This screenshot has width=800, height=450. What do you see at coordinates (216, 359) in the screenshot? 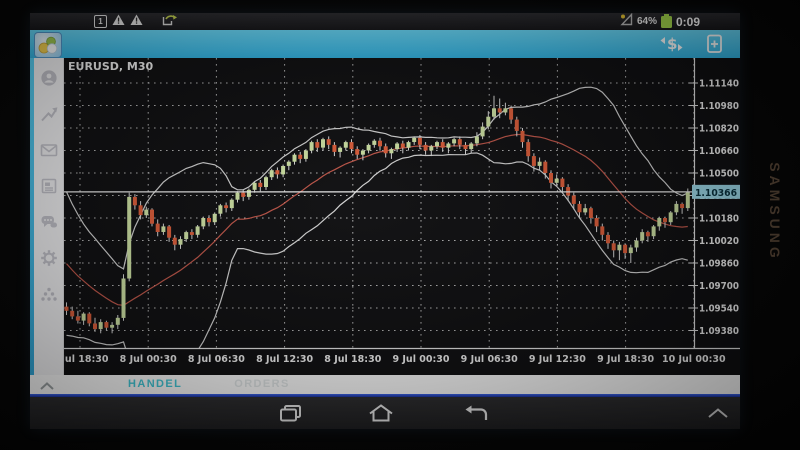
I see `svg-text: 8 Jul 06:30` at bounding box center [216, 359].